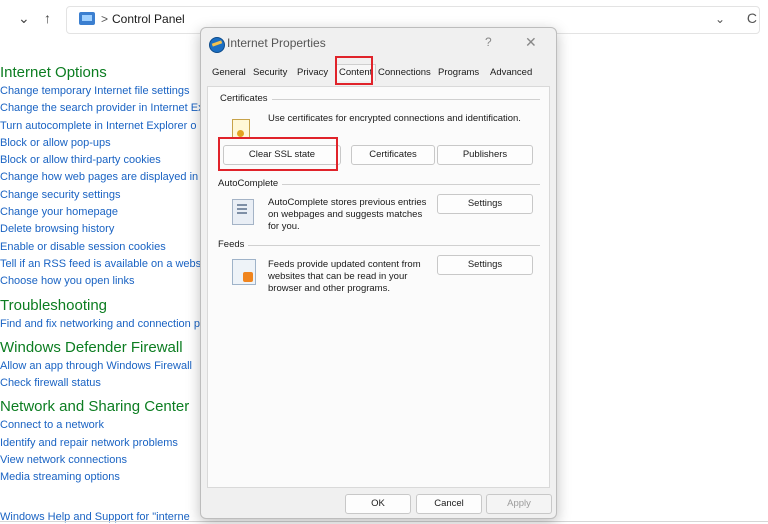  What do you see at coordinates (105, 177) in the screenshot?
I see `task-link: Change how web pages are displayed in` at bounding box center [105, 177].